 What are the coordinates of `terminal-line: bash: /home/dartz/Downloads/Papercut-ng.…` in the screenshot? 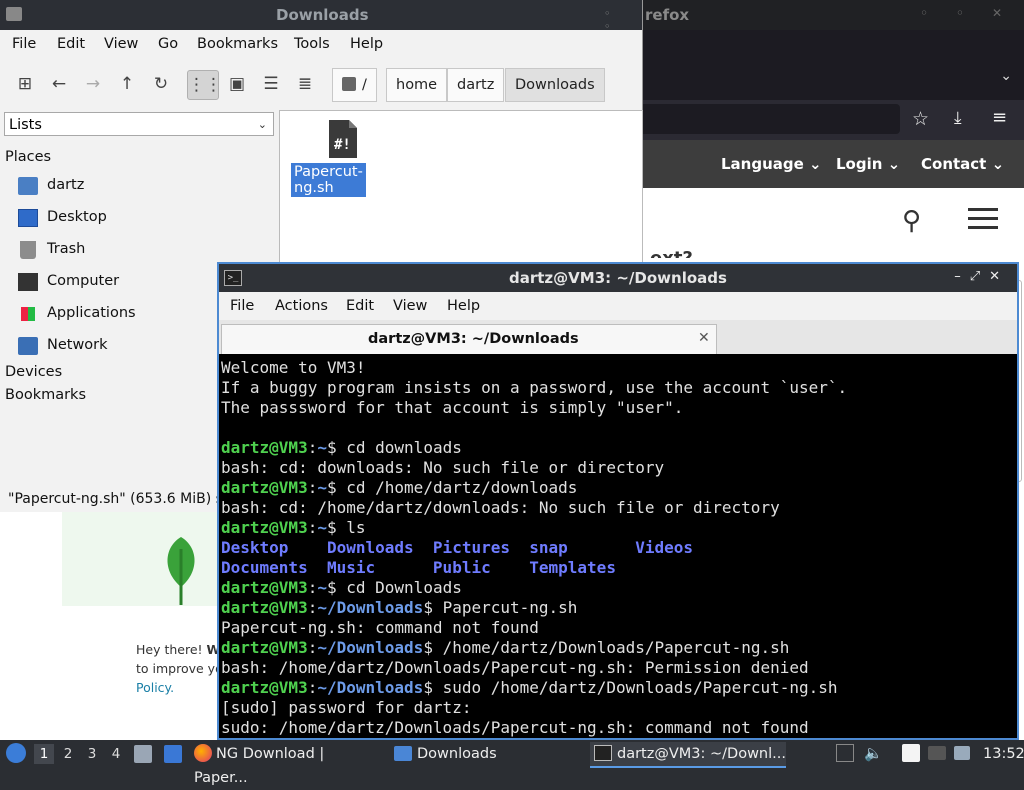 It's located at (618, 668).